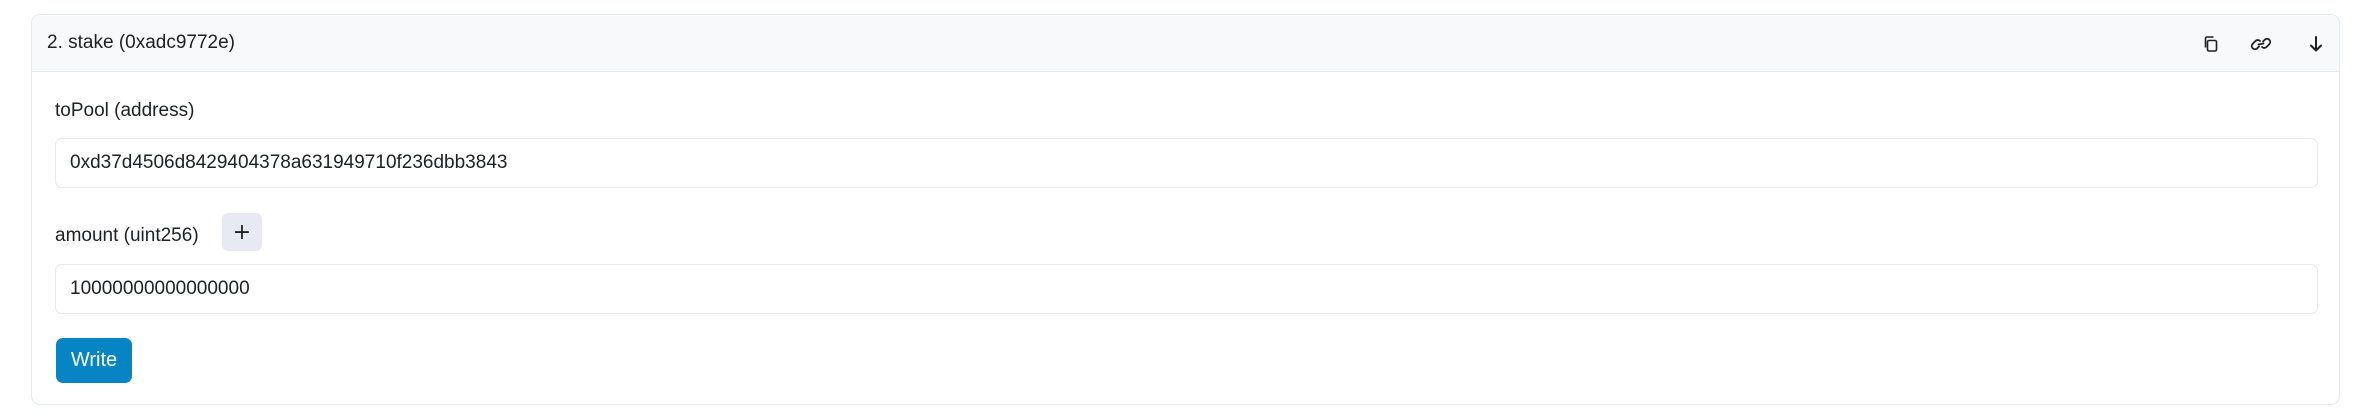  I want to click on amount-input, so click(1186, 289).